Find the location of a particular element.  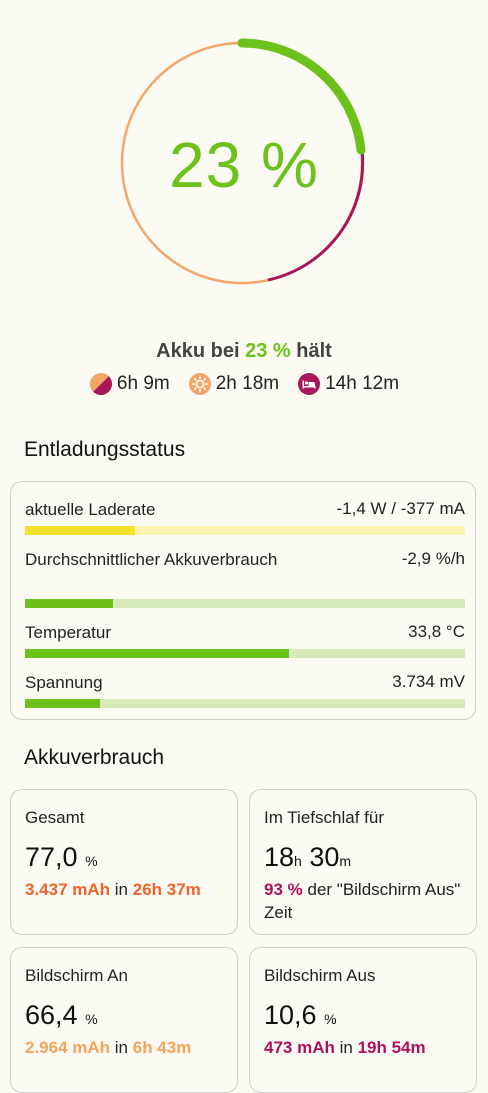

deep-sleep-hours: 18 is located at coordinates (279, 857).